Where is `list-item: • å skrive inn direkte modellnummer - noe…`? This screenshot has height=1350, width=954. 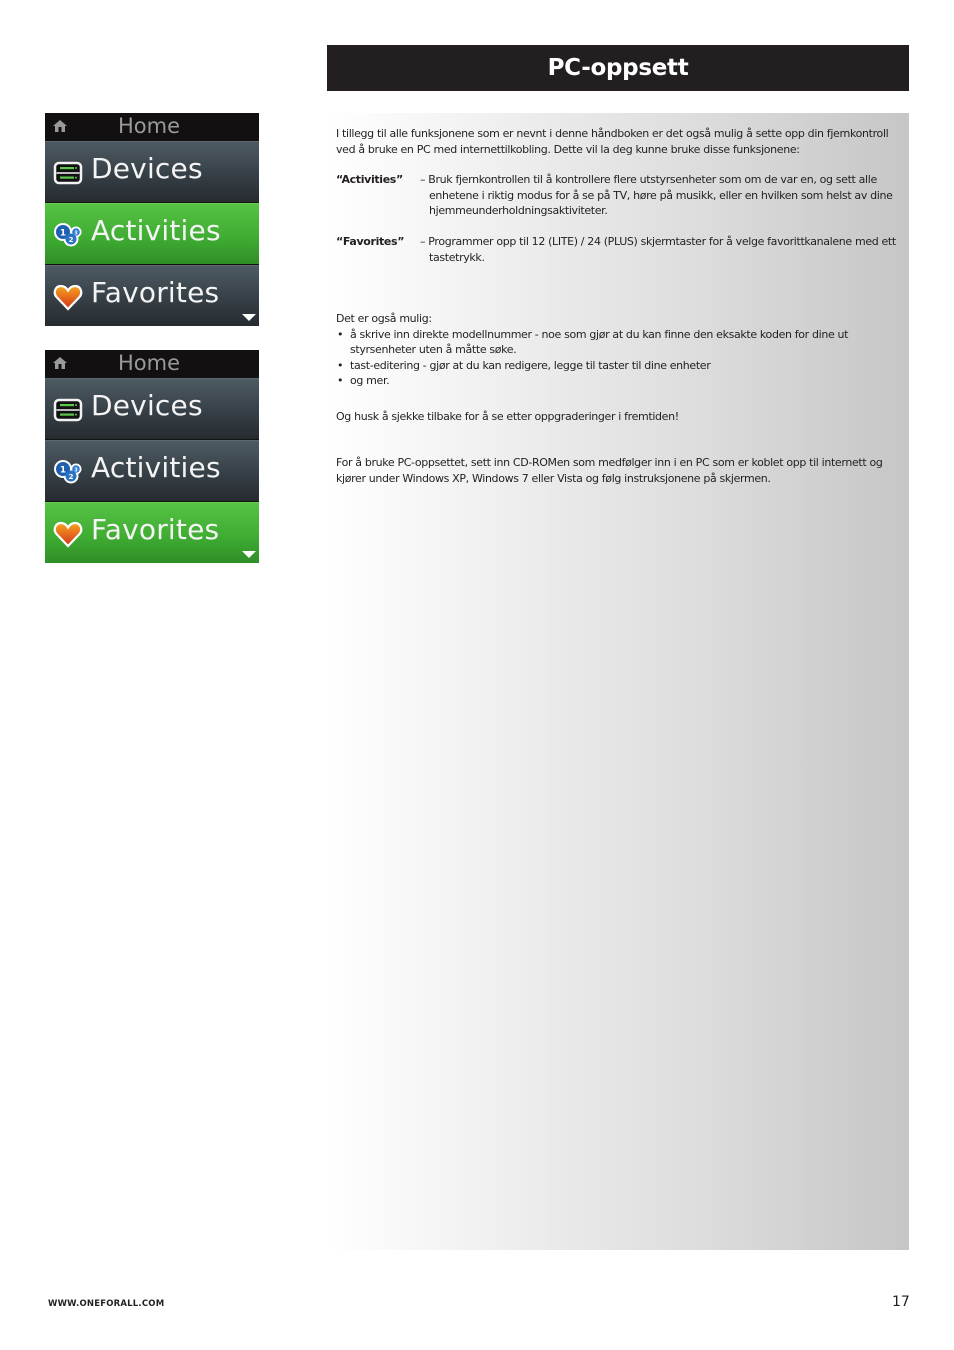
list-item: • å skrive inn direkte modellnummer - noe… is located at coordinates (593, 342).